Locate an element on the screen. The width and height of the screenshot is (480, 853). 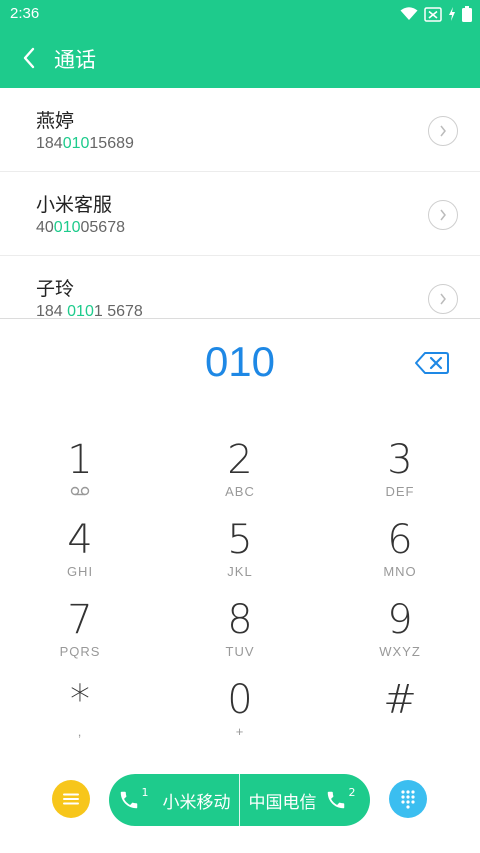
key-digit: 3 is located at coordinates (400, 460).